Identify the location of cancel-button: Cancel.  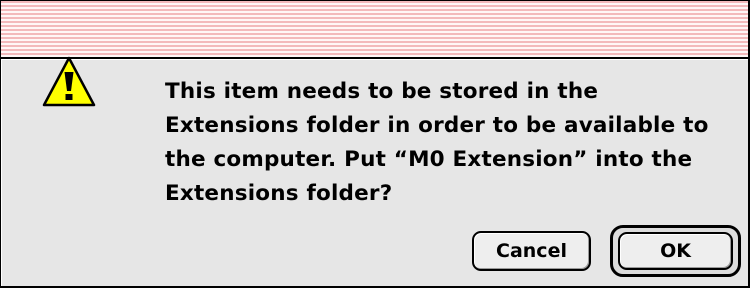
(531, 251).